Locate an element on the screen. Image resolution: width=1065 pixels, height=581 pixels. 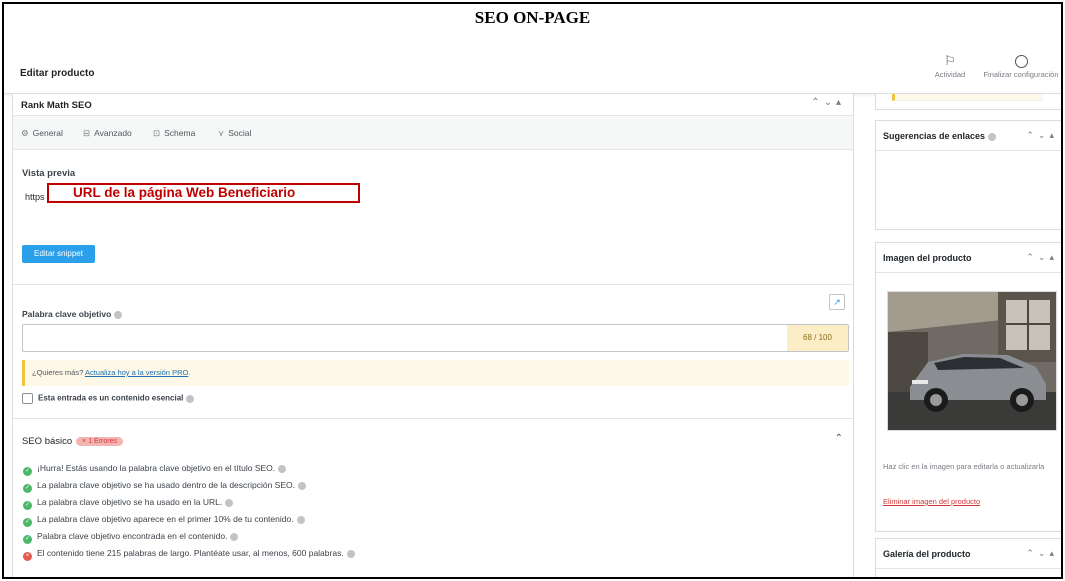
seo-score-badge: 68 / 100 is located at coordinates (817, 338).